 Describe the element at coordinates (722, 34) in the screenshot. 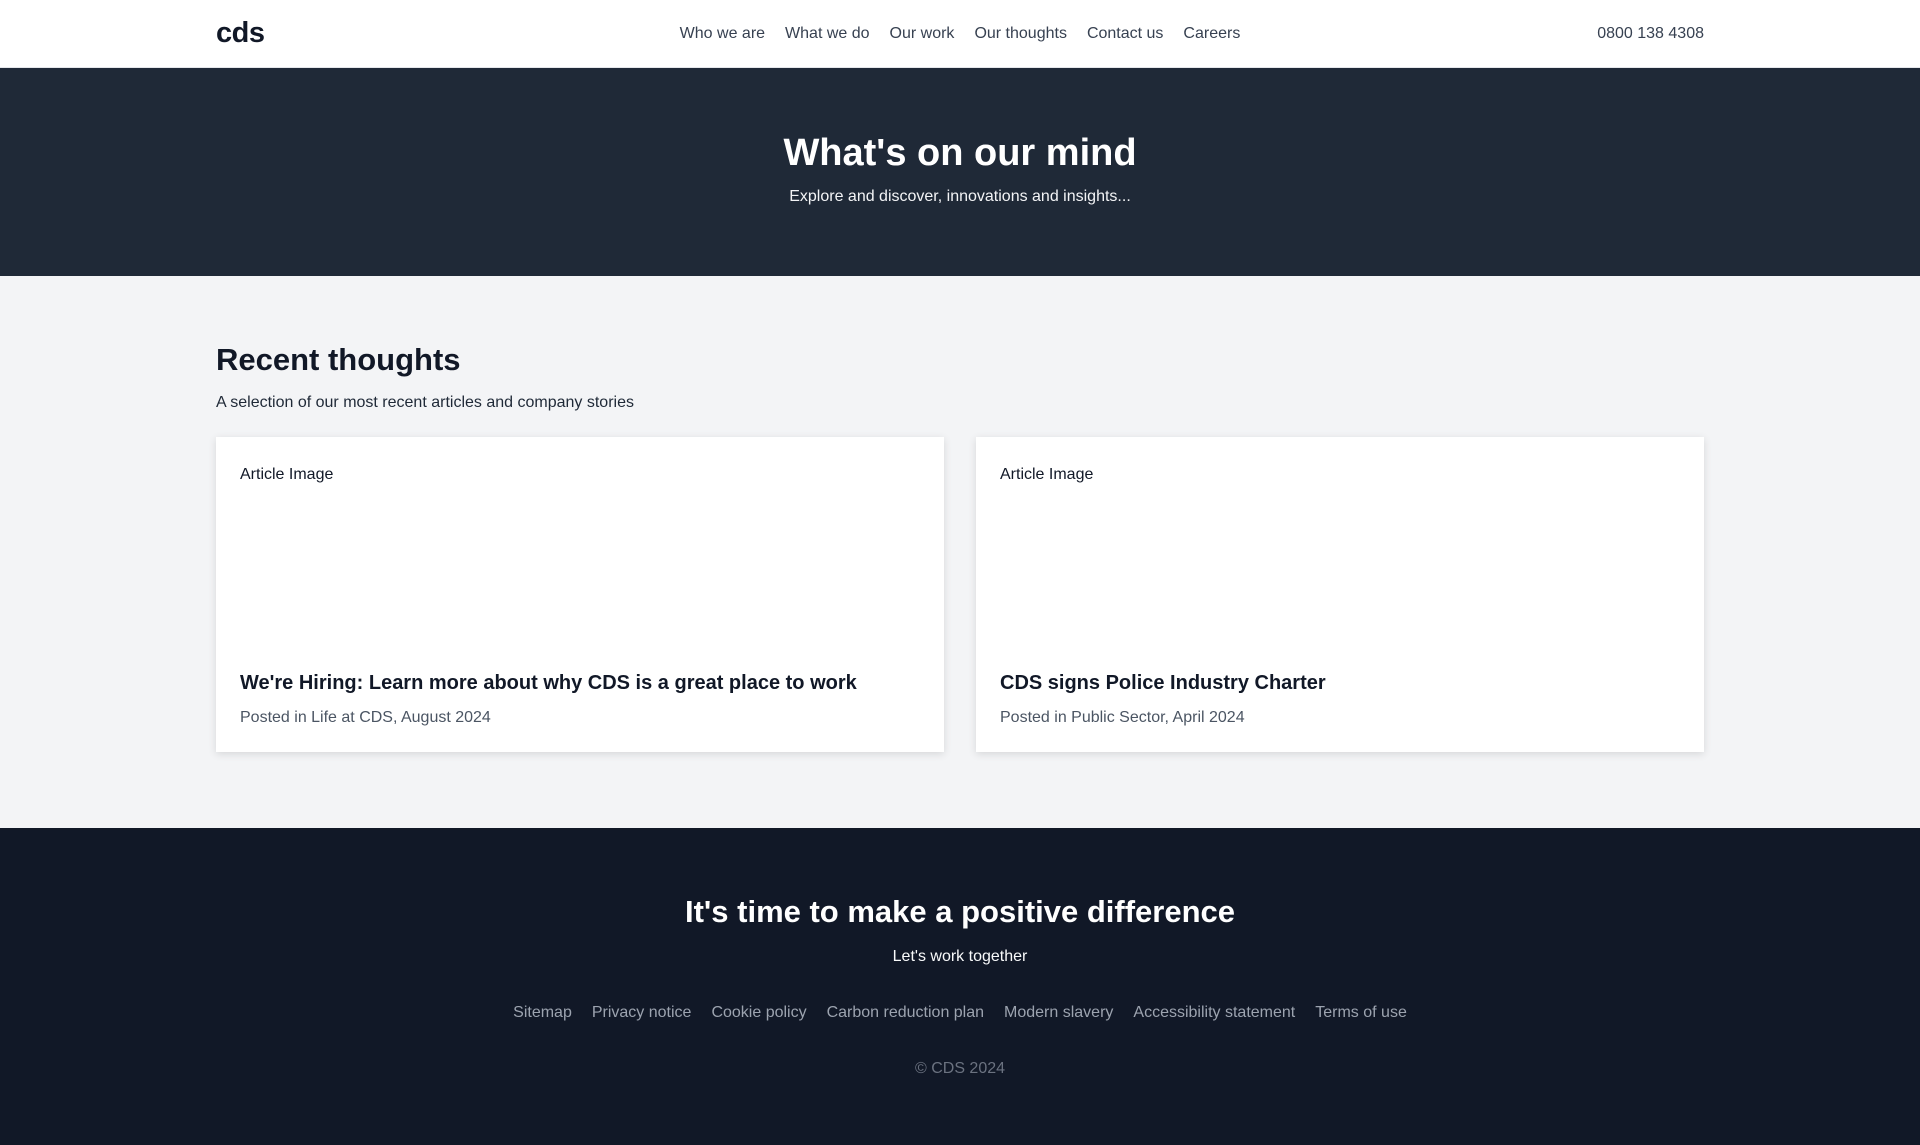

I see `nav-item-who-we-are: Who we are` at that location.